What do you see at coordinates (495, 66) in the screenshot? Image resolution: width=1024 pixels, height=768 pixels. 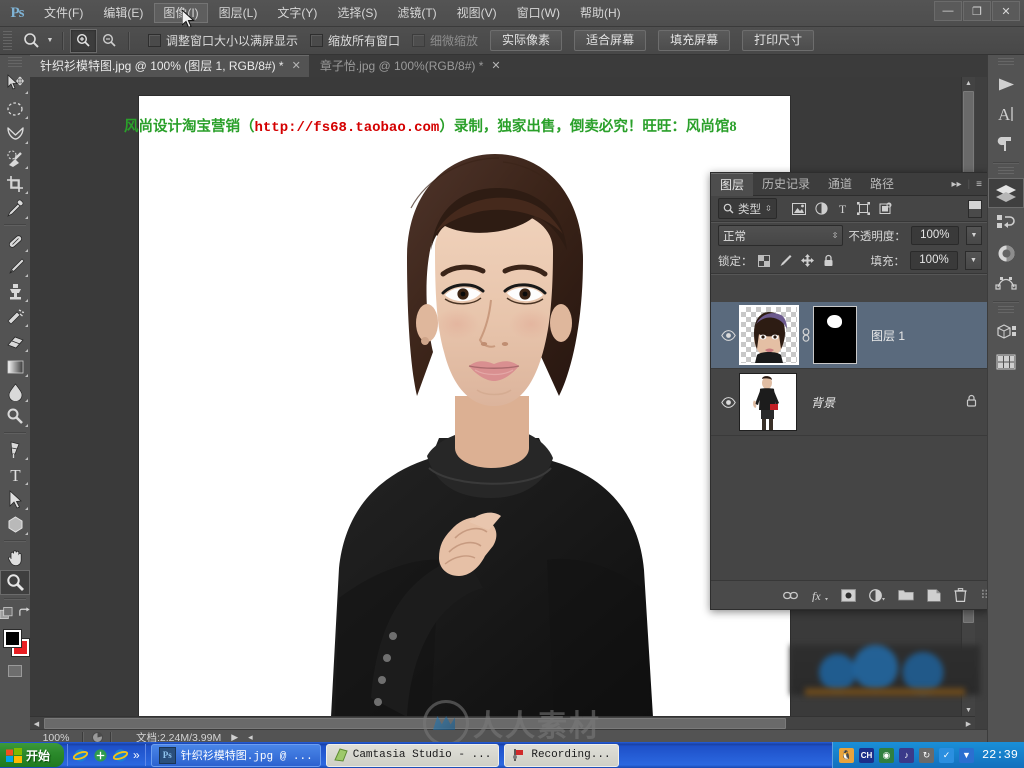 I see `document-tab-close-1: ✕` at bounding box center [495, 66].